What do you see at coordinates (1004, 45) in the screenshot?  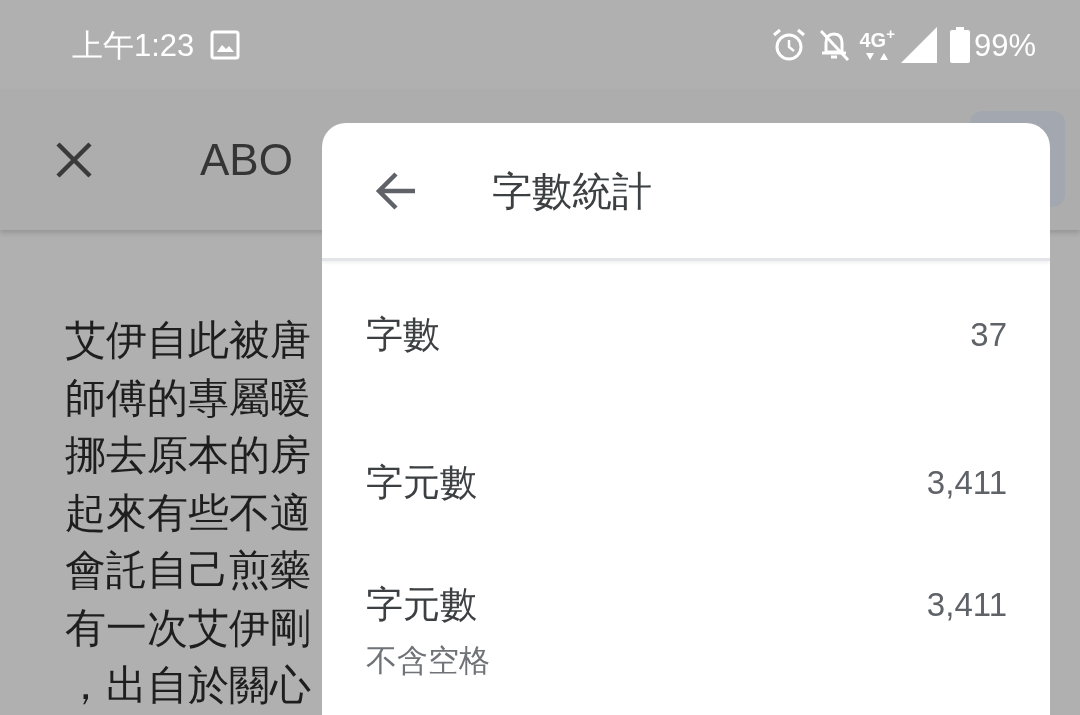 I see `battery-percent: 99%` at bounding box center [1004, 45].